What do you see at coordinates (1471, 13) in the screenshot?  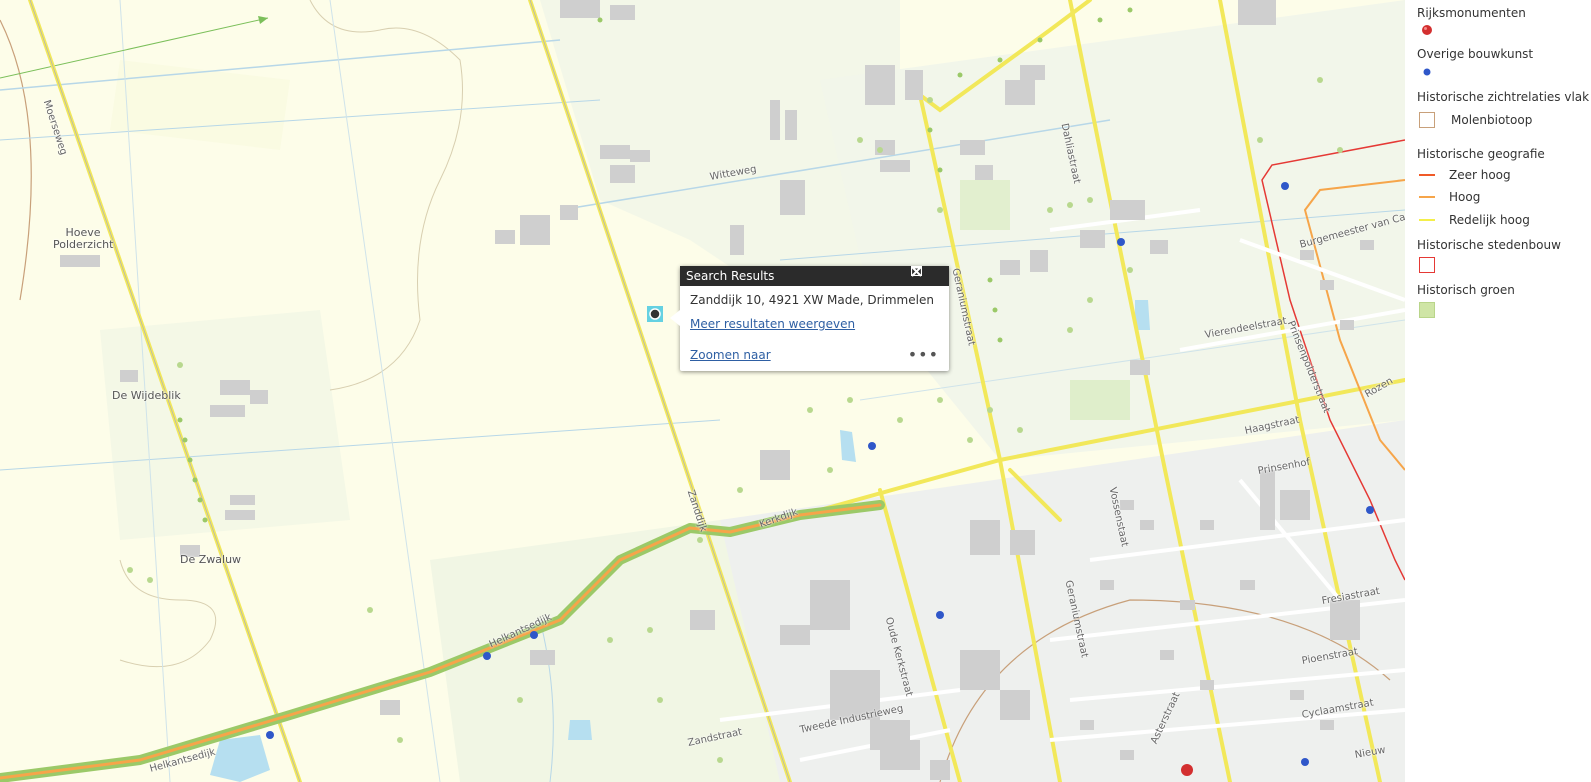 I see `legend-group-title: Rijksmonumenten` at bounding box center [1471, 13].